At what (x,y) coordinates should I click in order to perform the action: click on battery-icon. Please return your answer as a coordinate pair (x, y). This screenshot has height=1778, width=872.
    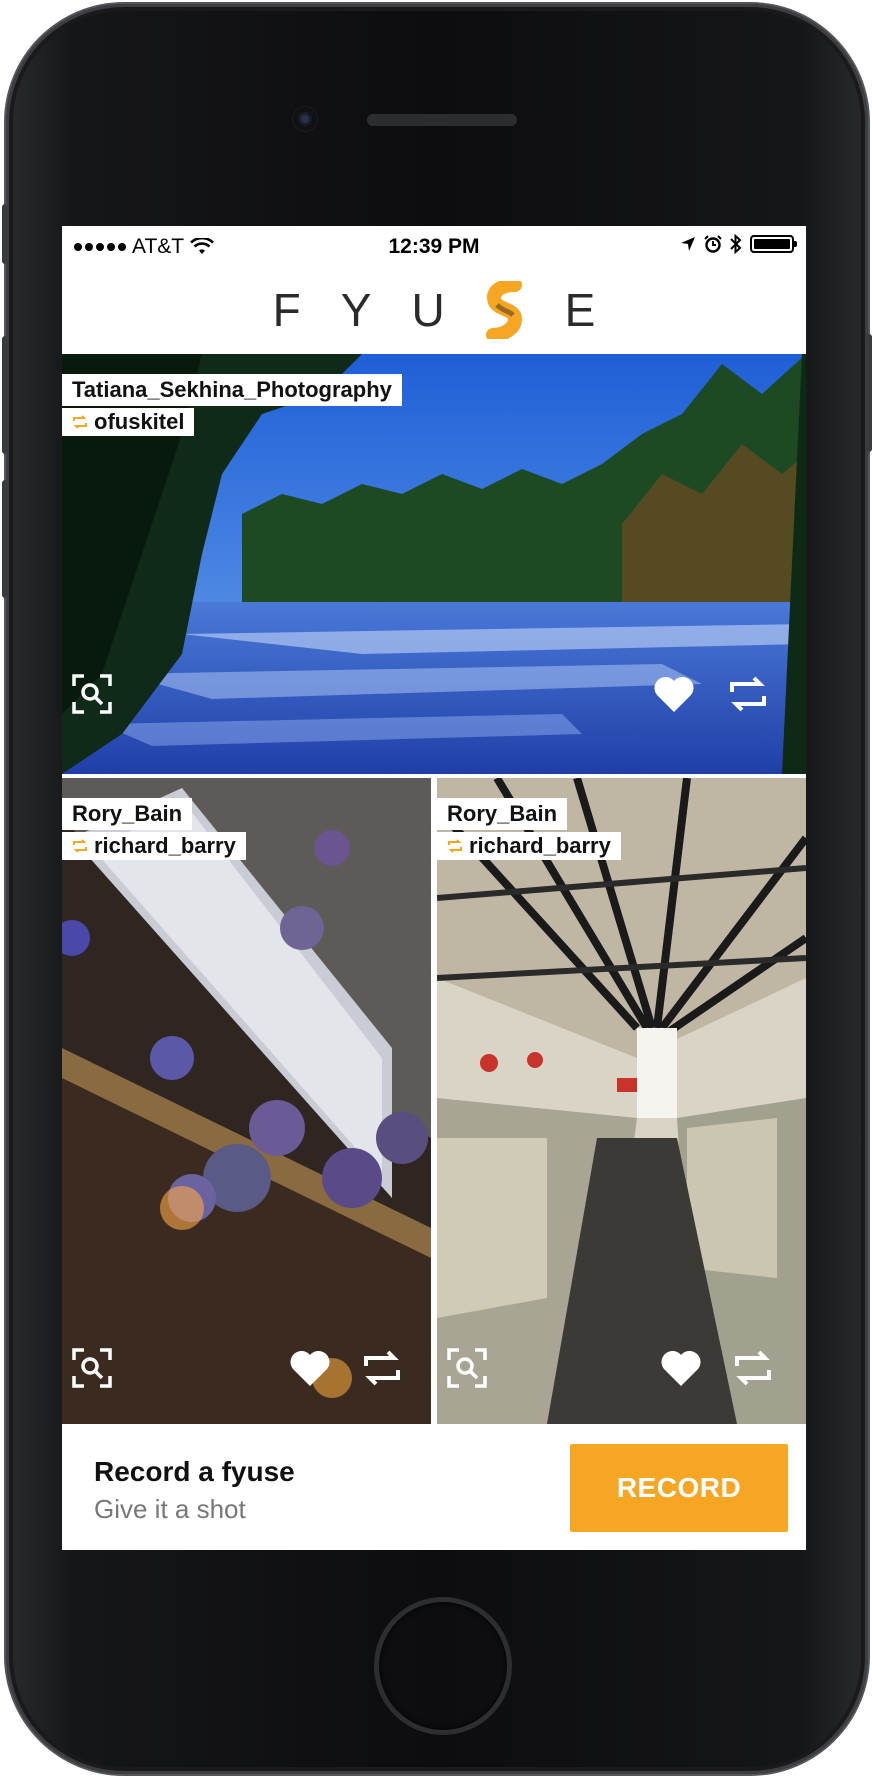
    Looking at the image, I should click on (773, 244).